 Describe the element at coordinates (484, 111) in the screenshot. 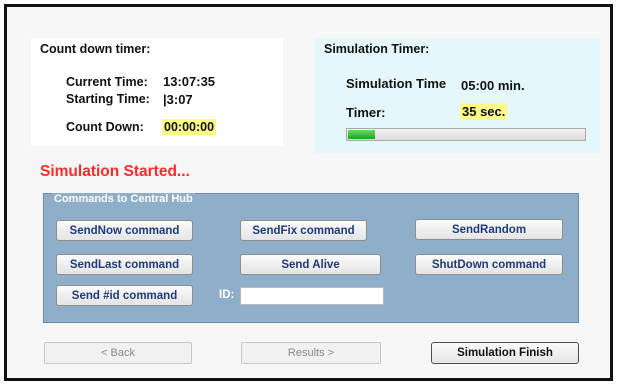

I see `timer-value: 35 sec.` at that location.